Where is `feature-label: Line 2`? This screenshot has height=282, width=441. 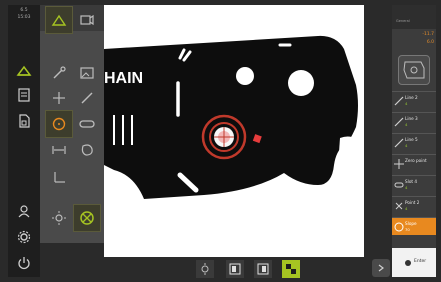 feature-label: Line 2 is located at coordinates (411, 97).